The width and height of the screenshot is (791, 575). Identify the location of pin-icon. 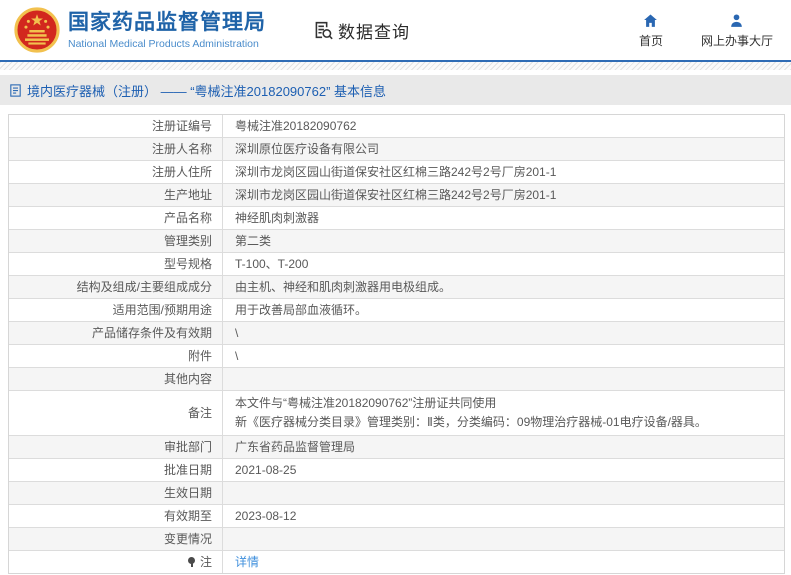
(191, 562).